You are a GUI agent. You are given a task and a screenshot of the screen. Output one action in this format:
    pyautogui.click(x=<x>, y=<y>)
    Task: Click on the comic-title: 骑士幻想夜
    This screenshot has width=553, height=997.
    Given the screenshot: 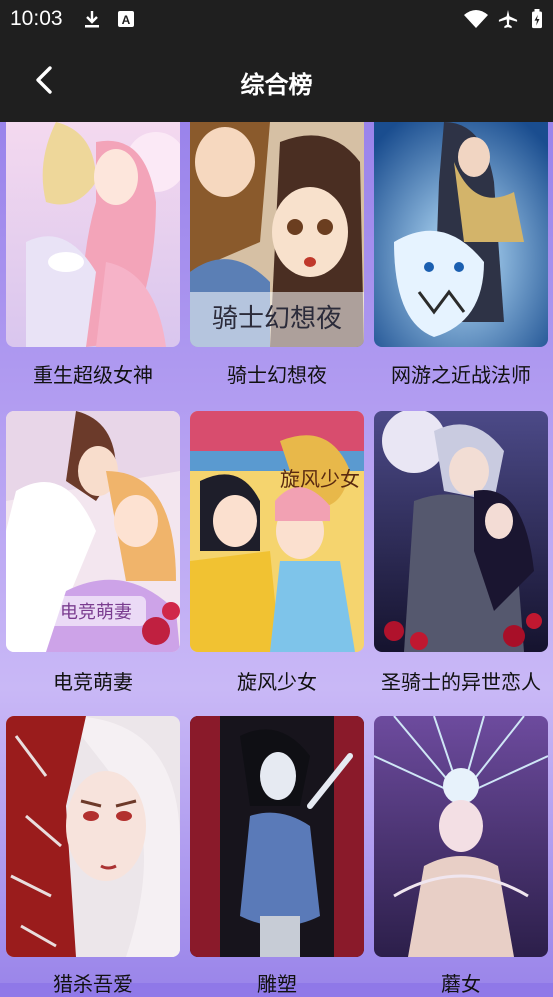 What is the action you would take?
    pyautogui.click(x=277, y=375)
    